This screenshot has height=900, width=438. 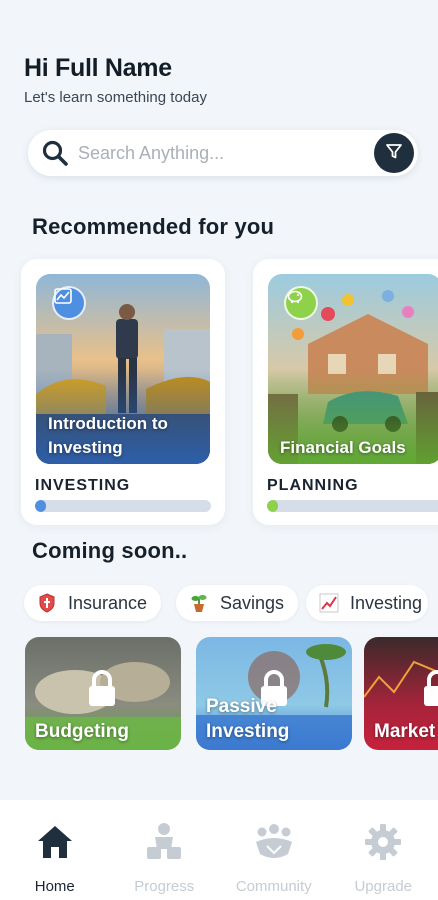 I want to click on course-card-financial-goals: Financial Goals PLANNING, so click(x=345, y=392).